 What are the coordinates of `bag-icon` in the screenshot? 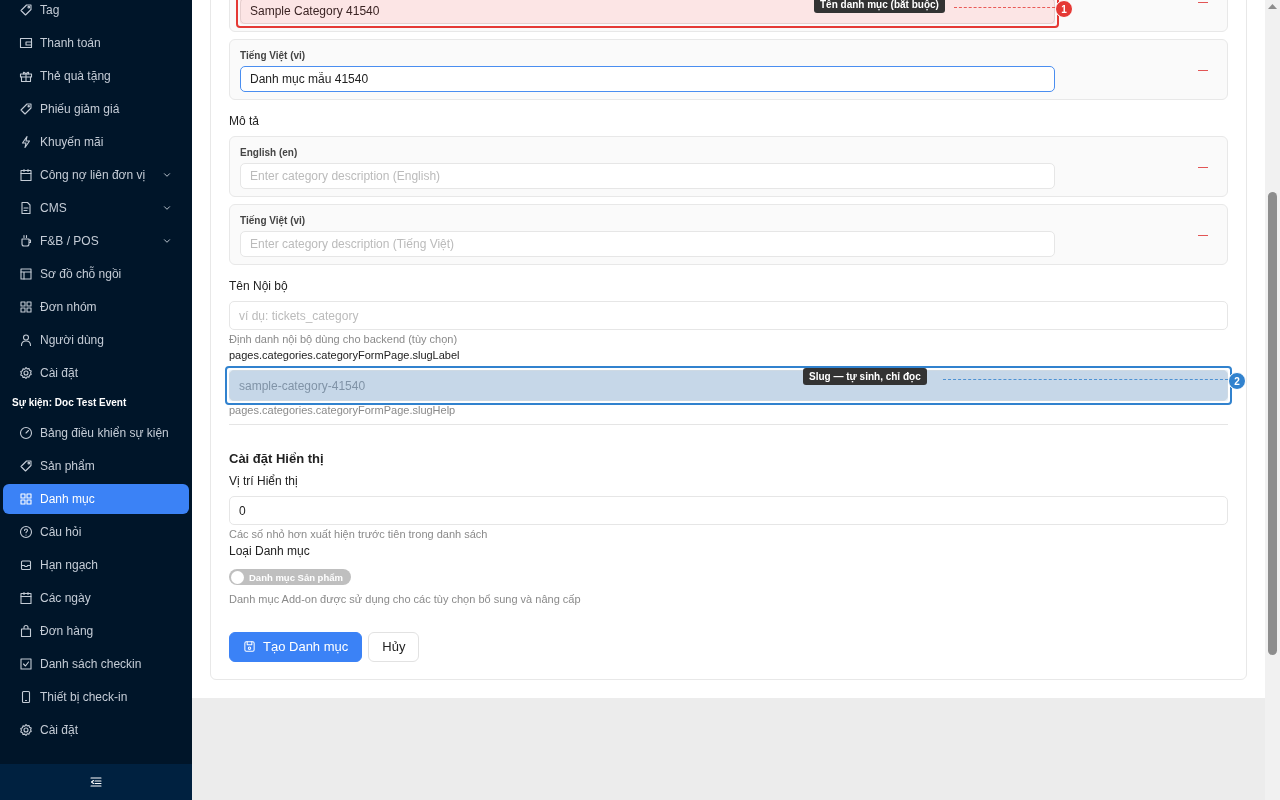 It's located at (26, 631).